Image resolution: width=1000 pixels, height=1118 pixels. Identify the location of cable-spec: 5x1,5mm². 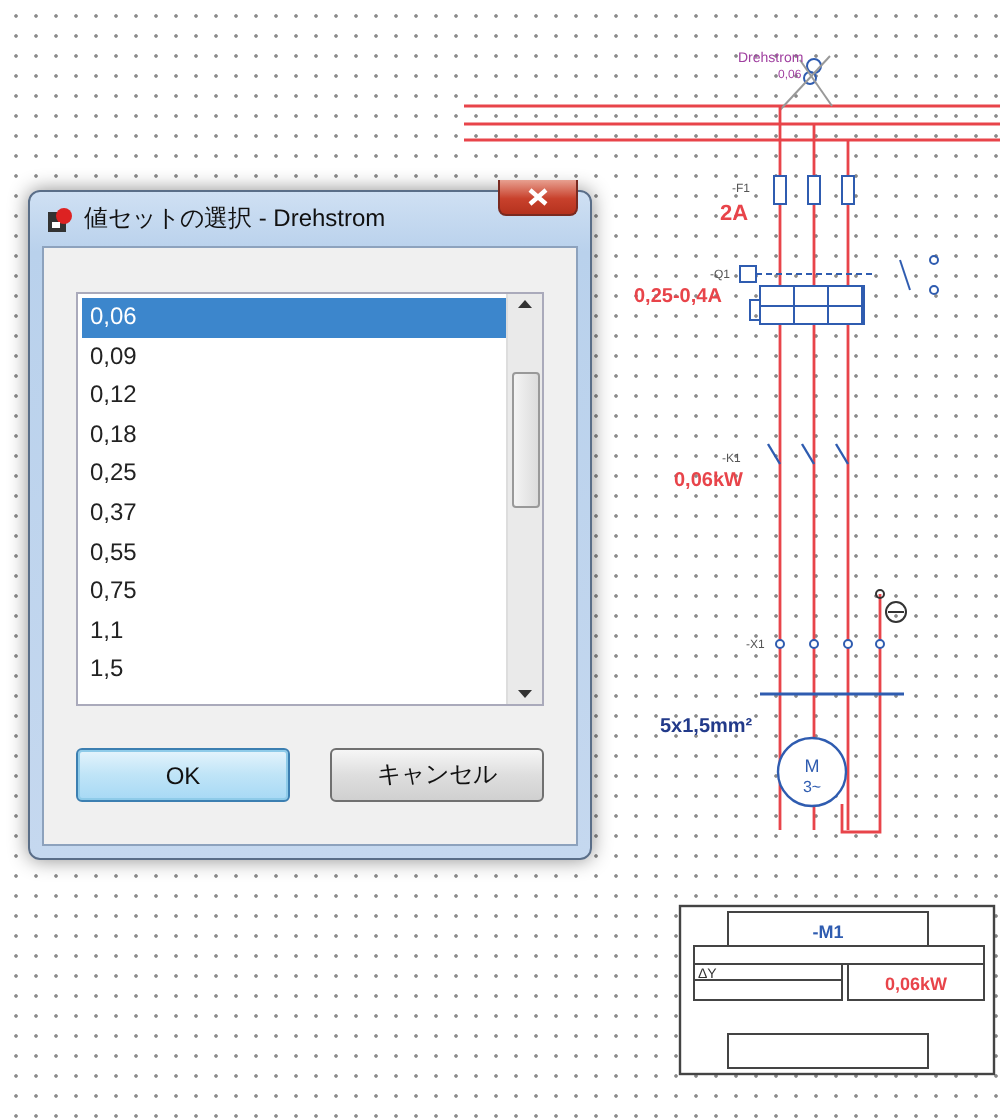
(706, 727).